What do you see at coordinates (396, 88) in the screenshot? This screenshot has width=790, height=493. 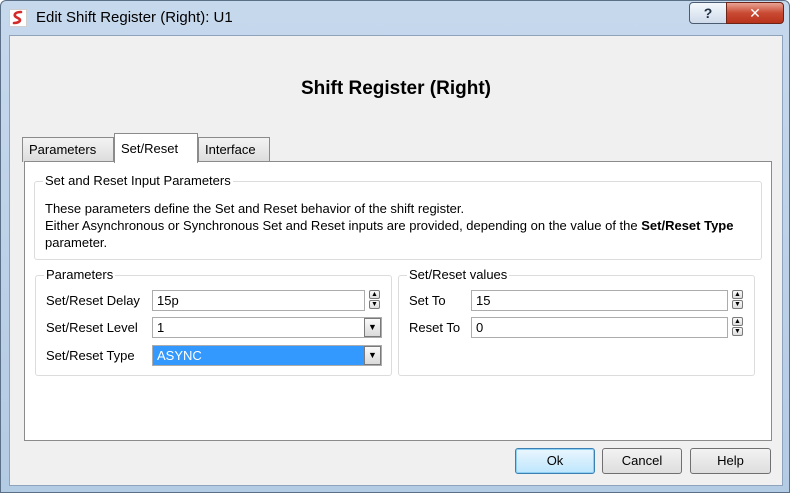 I see `dialog-heading: Shift Register (Right)` at bounding box center [396, 88].